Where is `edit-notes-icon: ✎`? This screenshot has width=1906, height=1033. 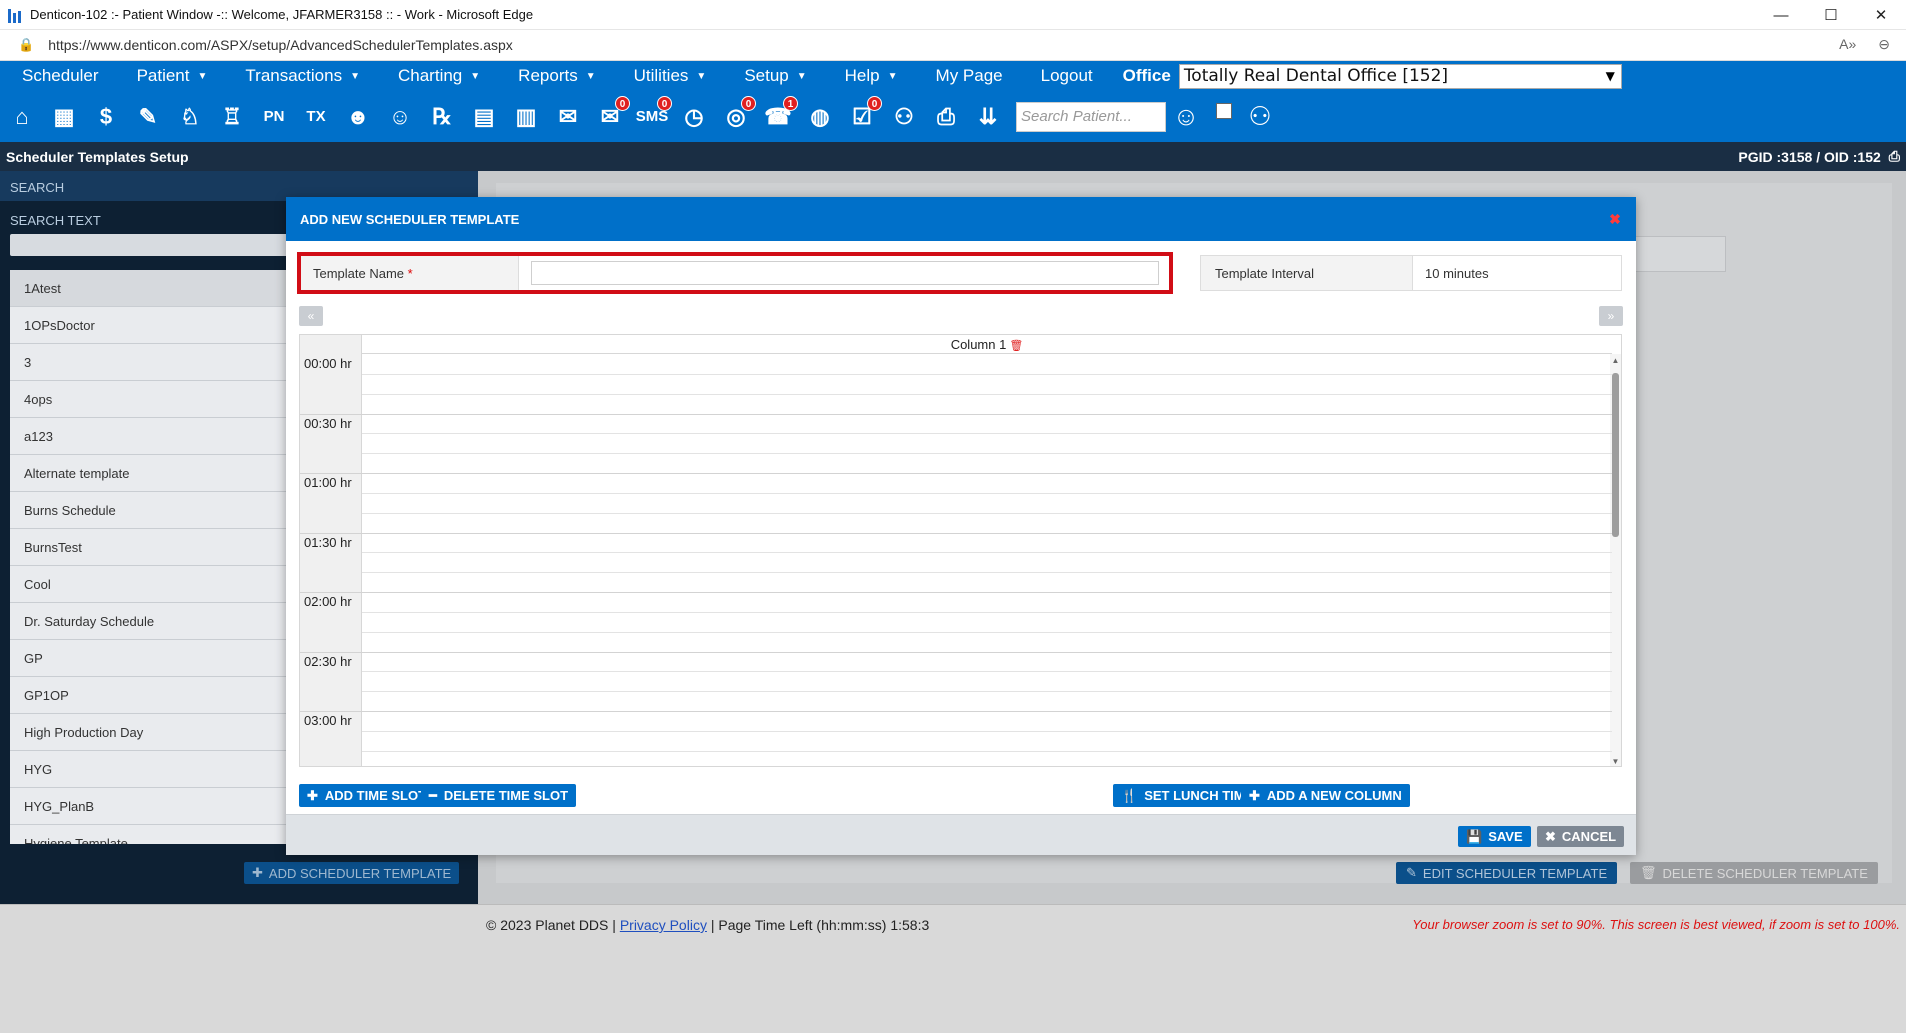
edit-notes-icon: ✎ is located at coordinates (148, 117).